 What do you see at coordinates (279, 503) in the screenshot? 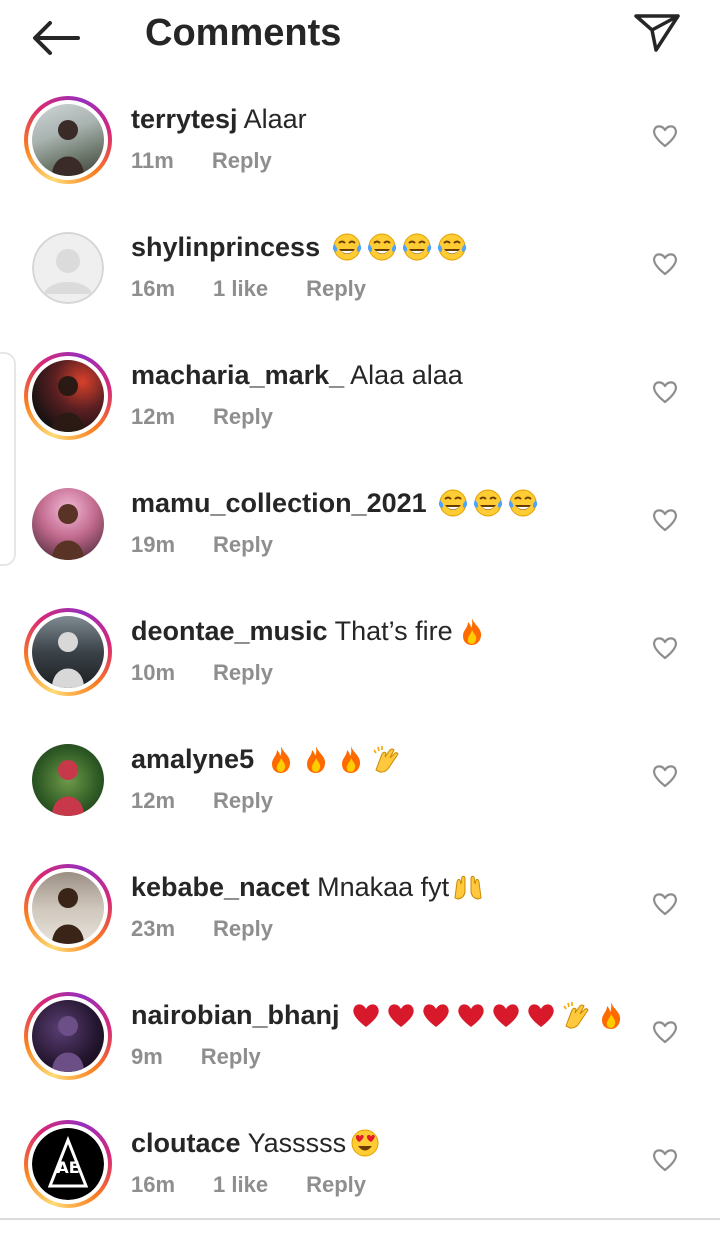
I see `comment-username: mamu_collection_2021` at bounding box center [279, 503].